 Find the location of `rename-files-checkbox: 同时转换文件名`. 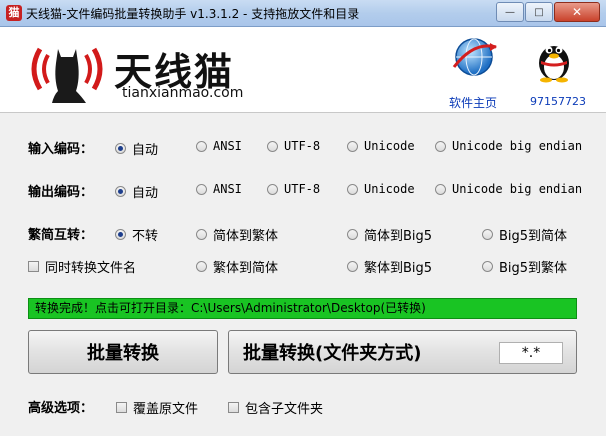

rename-files-checkbox: 同时转换文件名 is located at coordinates (82, 266).